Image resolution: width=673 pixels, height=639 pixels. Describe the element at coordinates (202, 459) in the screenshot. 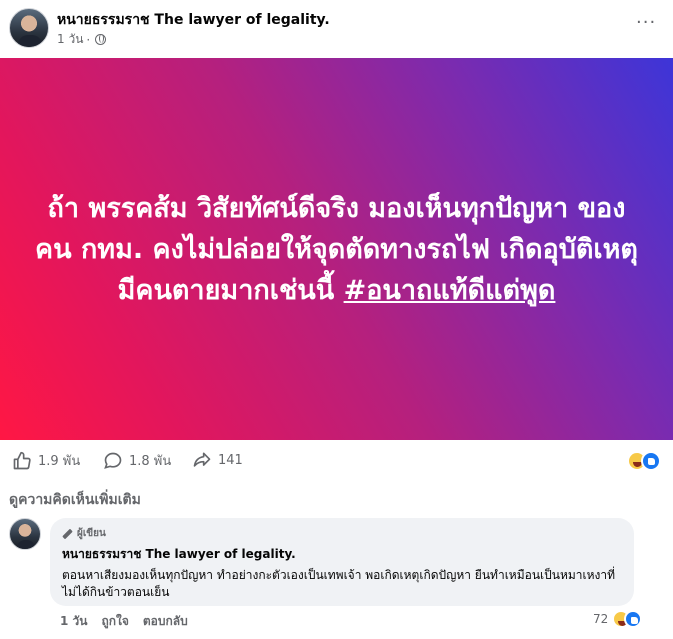

I see `share-arrow-icon` at that location.